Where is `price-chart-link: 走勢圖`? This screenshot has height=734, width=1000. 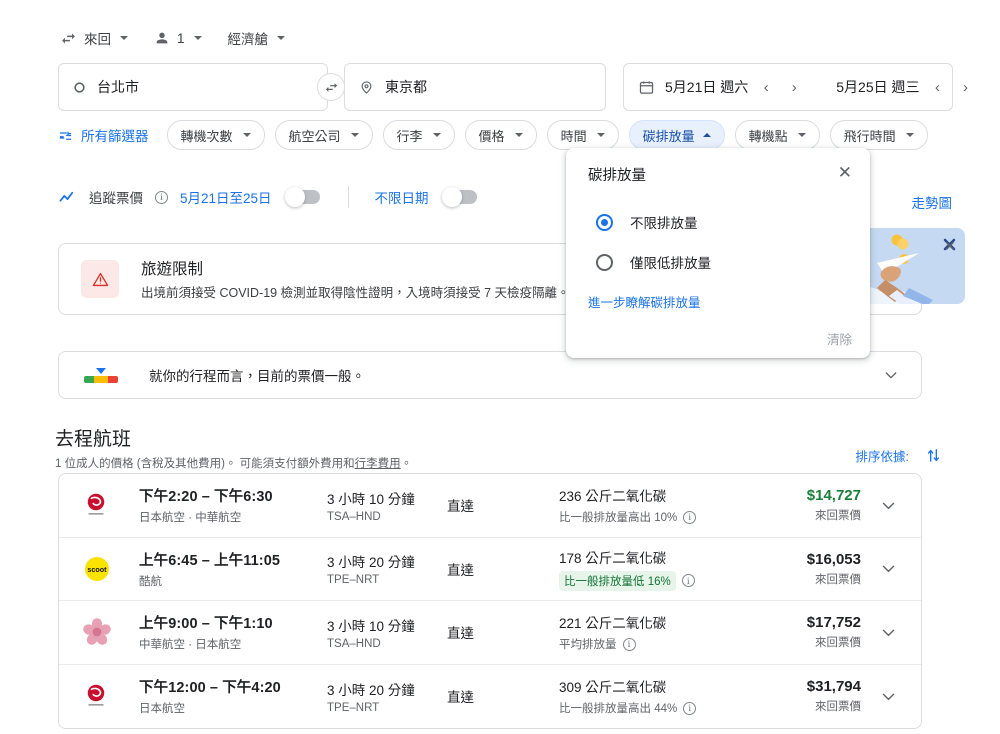 price-chart-link: 走勢圖 is located at coordinates (932, 202).